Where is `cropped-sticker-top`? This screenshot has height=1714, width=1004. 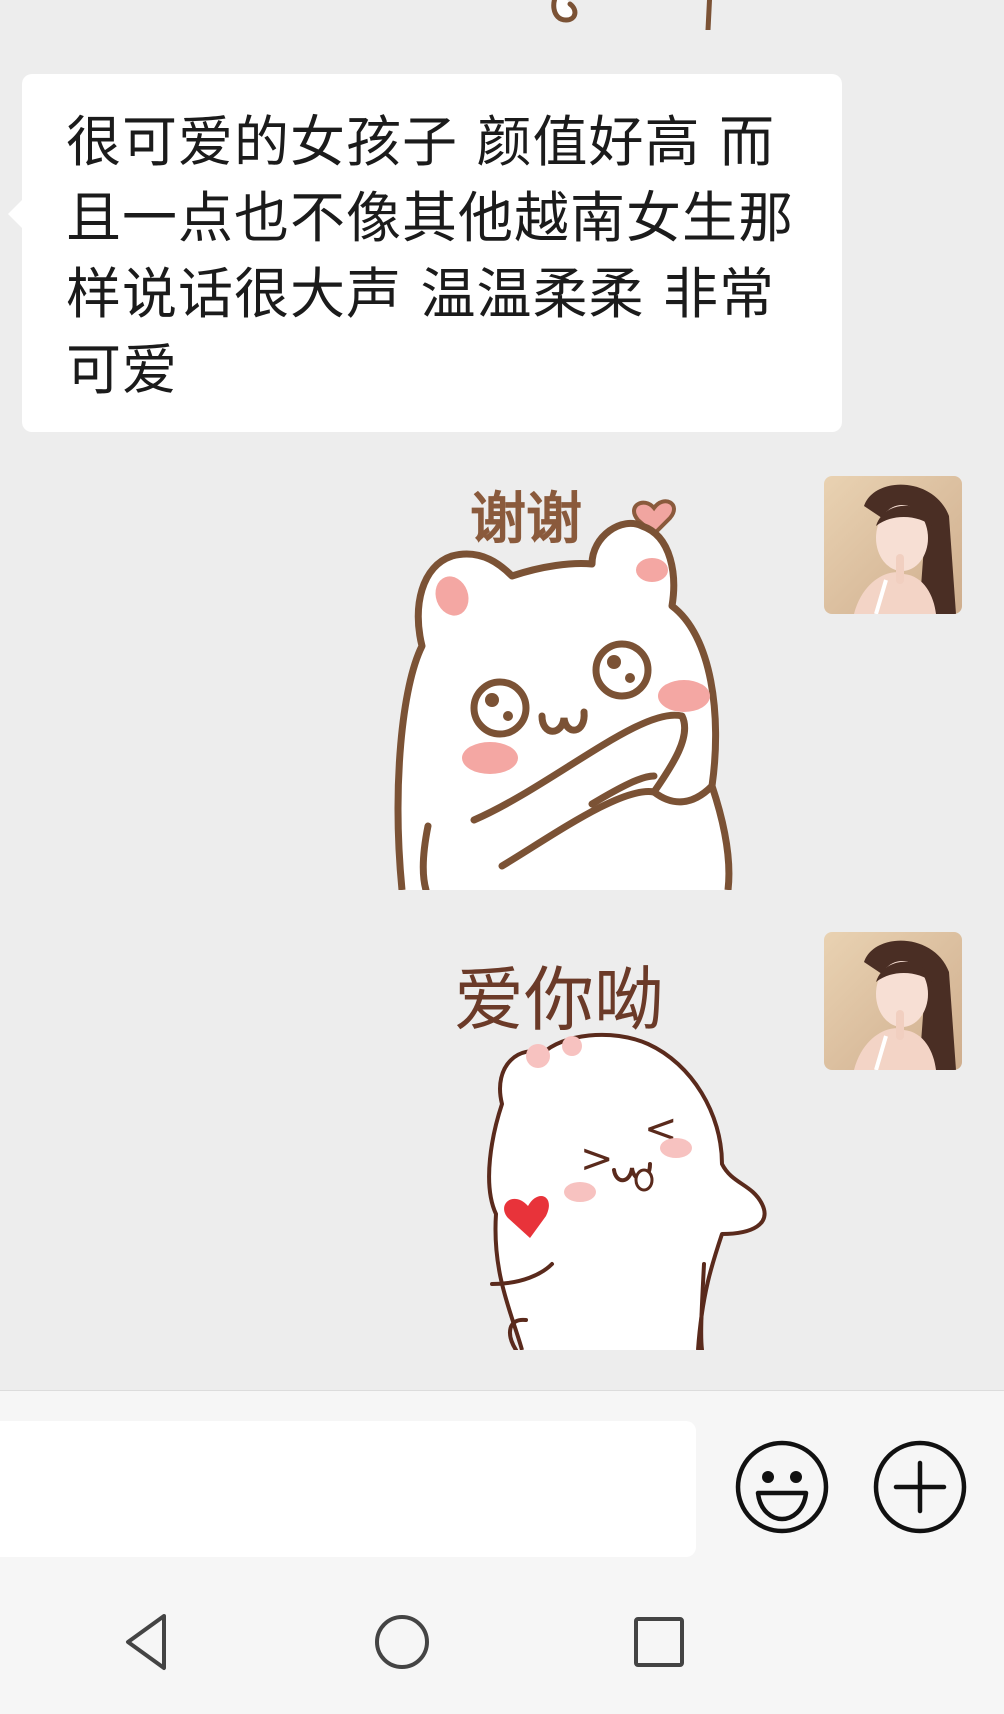
cropped-sticker-top is located at coordinates (640, 17).